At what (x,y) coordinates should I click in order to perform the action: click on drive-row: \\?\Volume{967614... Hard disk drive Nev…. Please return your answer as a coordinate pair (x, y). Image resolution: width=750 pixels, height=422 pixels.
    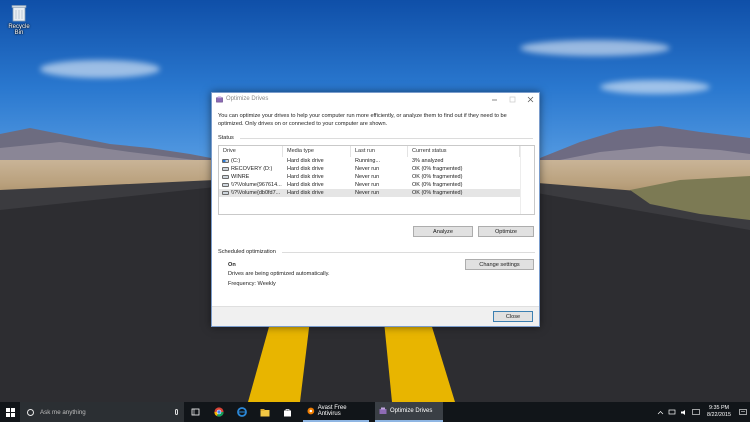
    Looking at the image, I should click on (376, 185).